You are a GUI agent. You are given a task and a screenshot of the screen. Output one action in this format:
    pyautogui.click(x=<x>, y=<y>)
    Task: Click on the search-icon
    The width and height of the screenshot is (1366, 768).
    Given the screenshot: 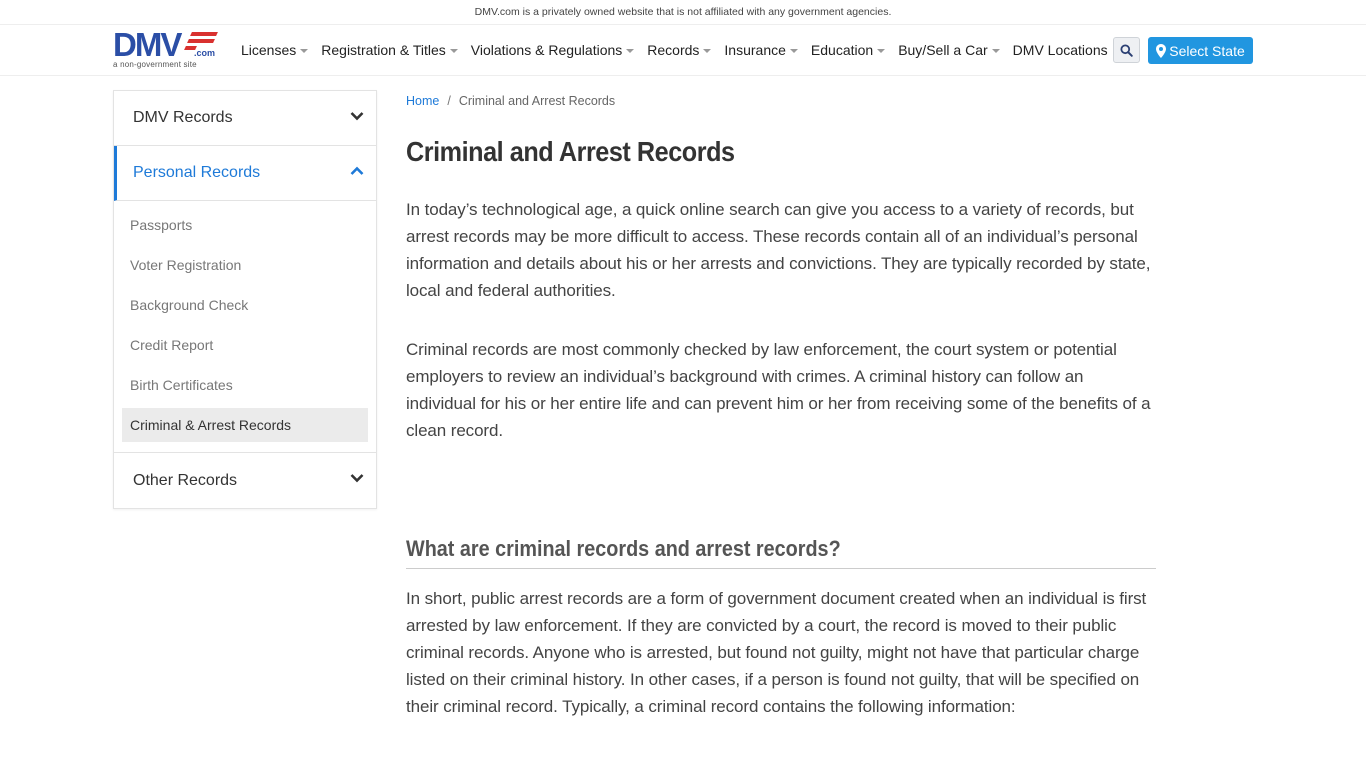 What is the action you would take?
    pyautogui.click(x=1126, y=50)
    